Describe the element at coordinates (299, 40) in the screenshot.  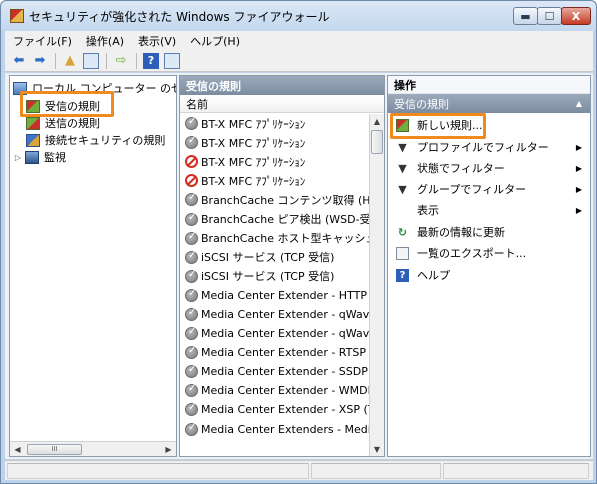
I see `menu-bar: ファイル(F) 操作(A) 表示(V) ヘルプ(H)` at that location.